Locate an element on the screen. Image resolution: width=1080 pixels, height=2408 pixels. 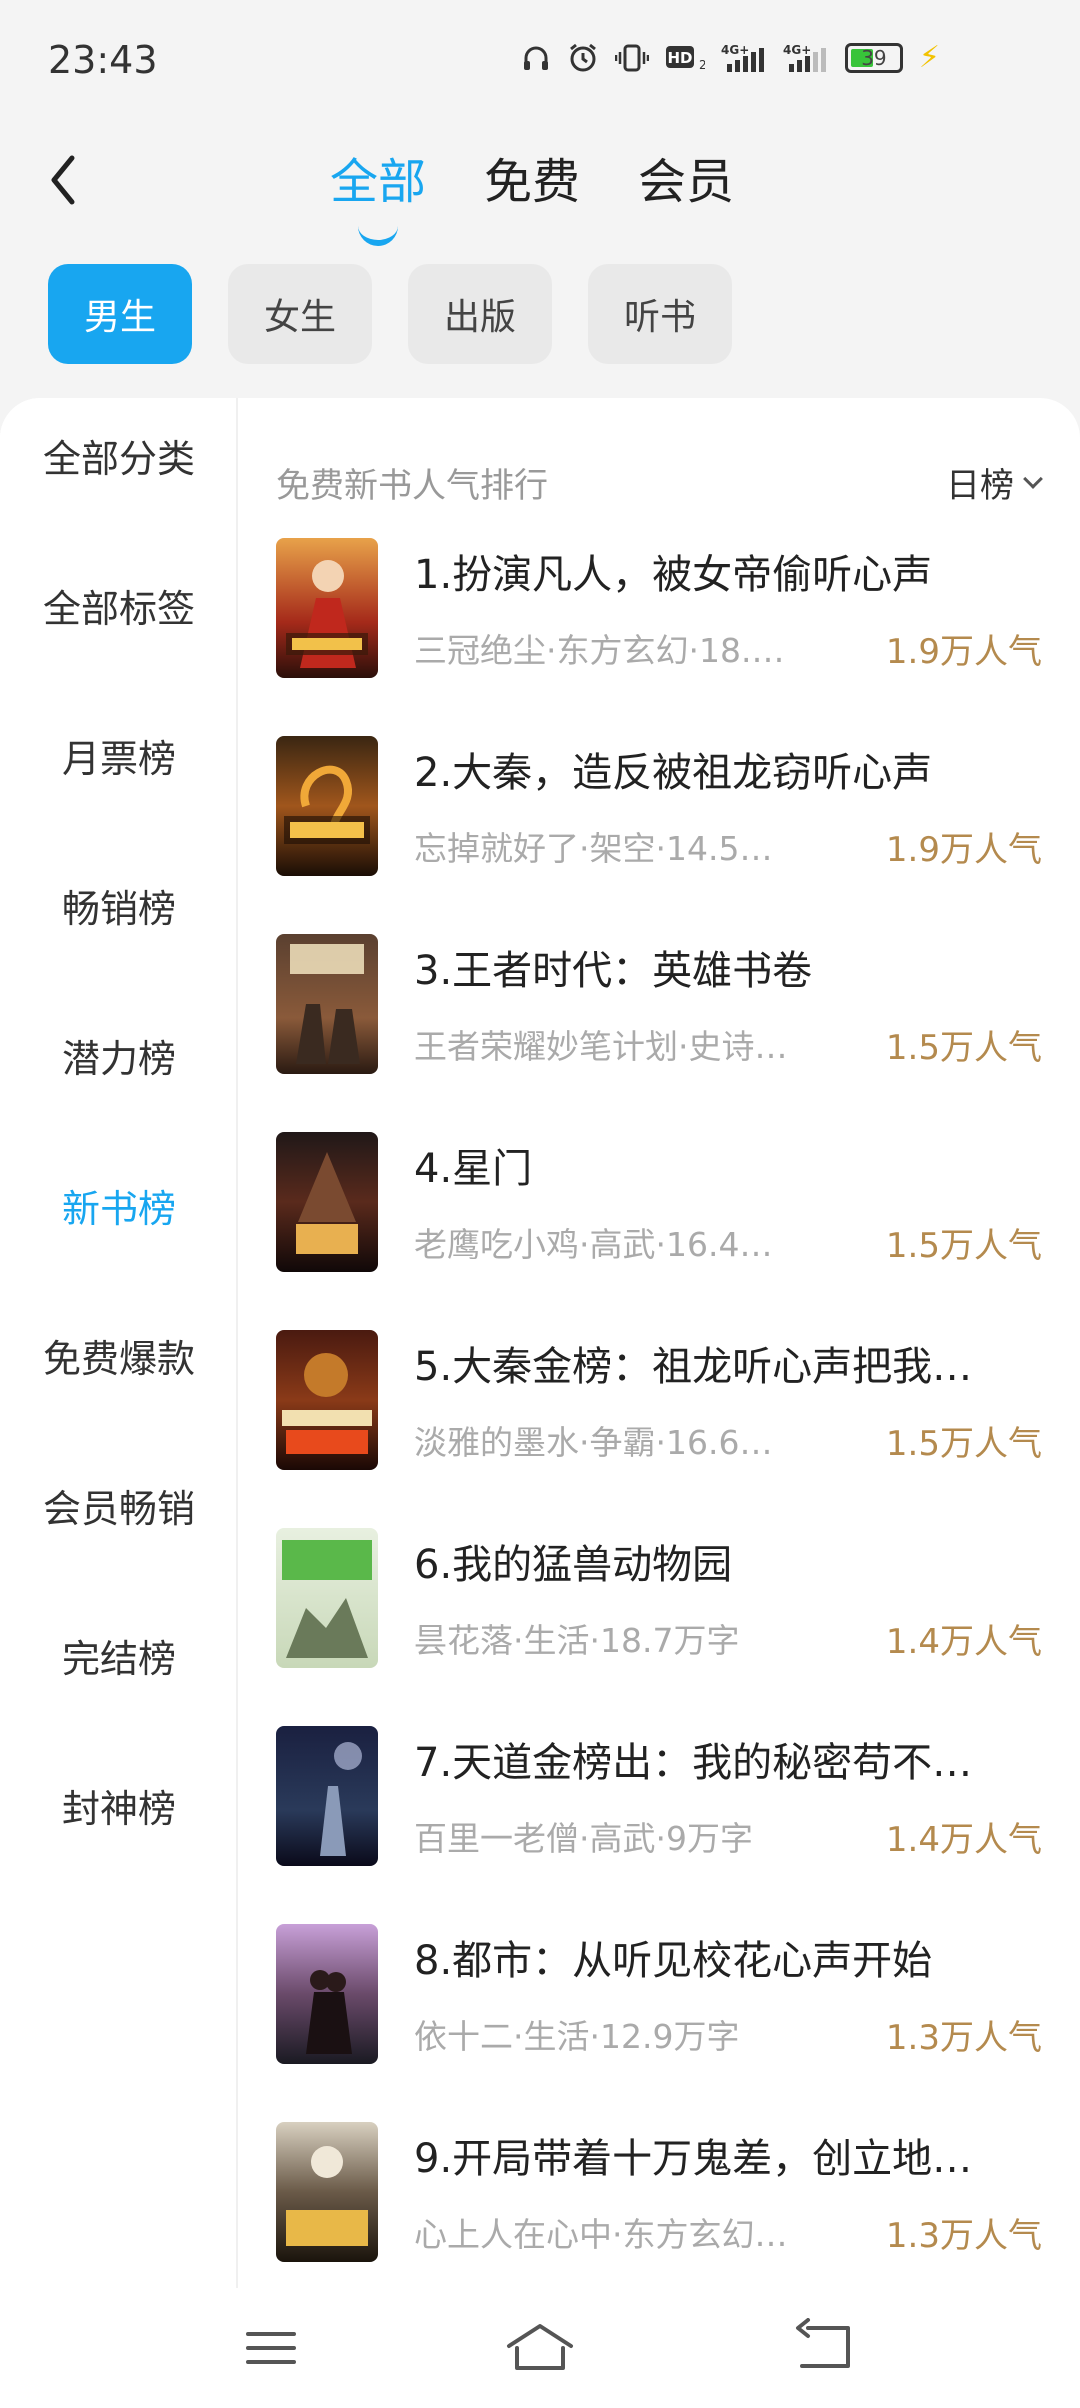
top-tabs: 全部 免费 会员 is located at coordinates (532, 177).